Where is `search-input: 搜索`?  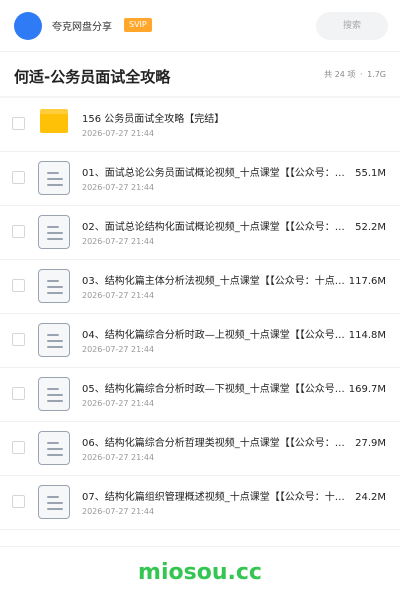
search-input: 搜索 is located at coordinates (352, 26).